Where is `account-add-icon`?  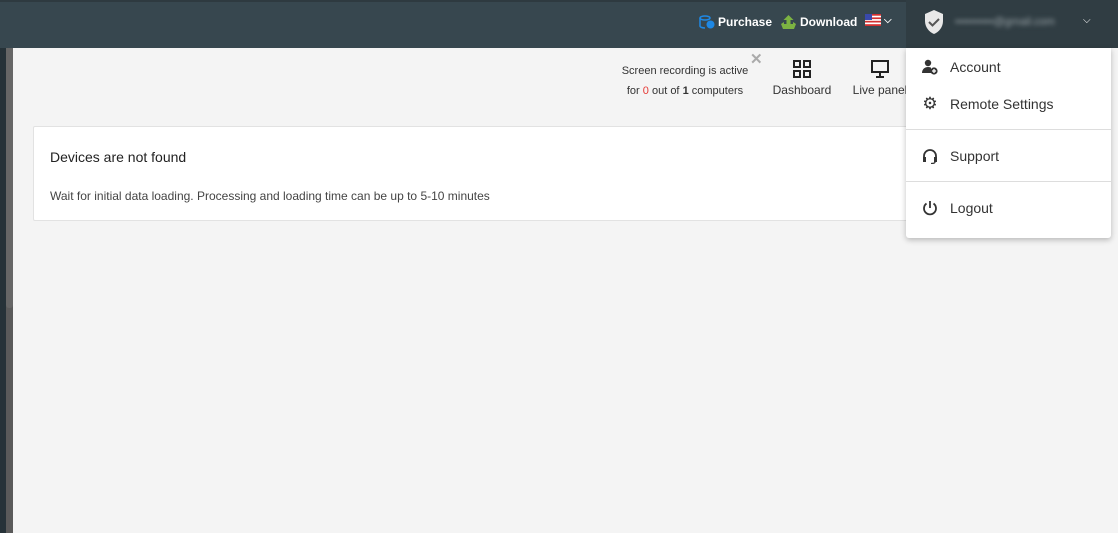 account-add-icon is located at coordinates (930, 67).